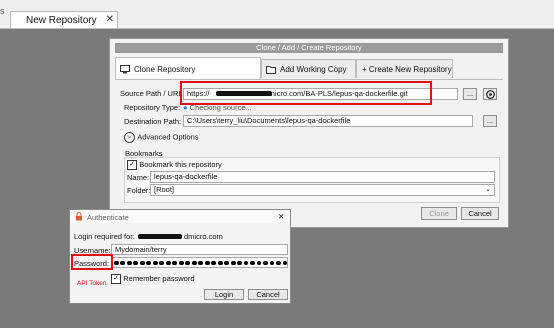 The width and height of the screenshot is (554, 328). What do you see at coordinates (224, 294) in the screenshot?
I see `login-button: Login` at bounding box center [224, 294].